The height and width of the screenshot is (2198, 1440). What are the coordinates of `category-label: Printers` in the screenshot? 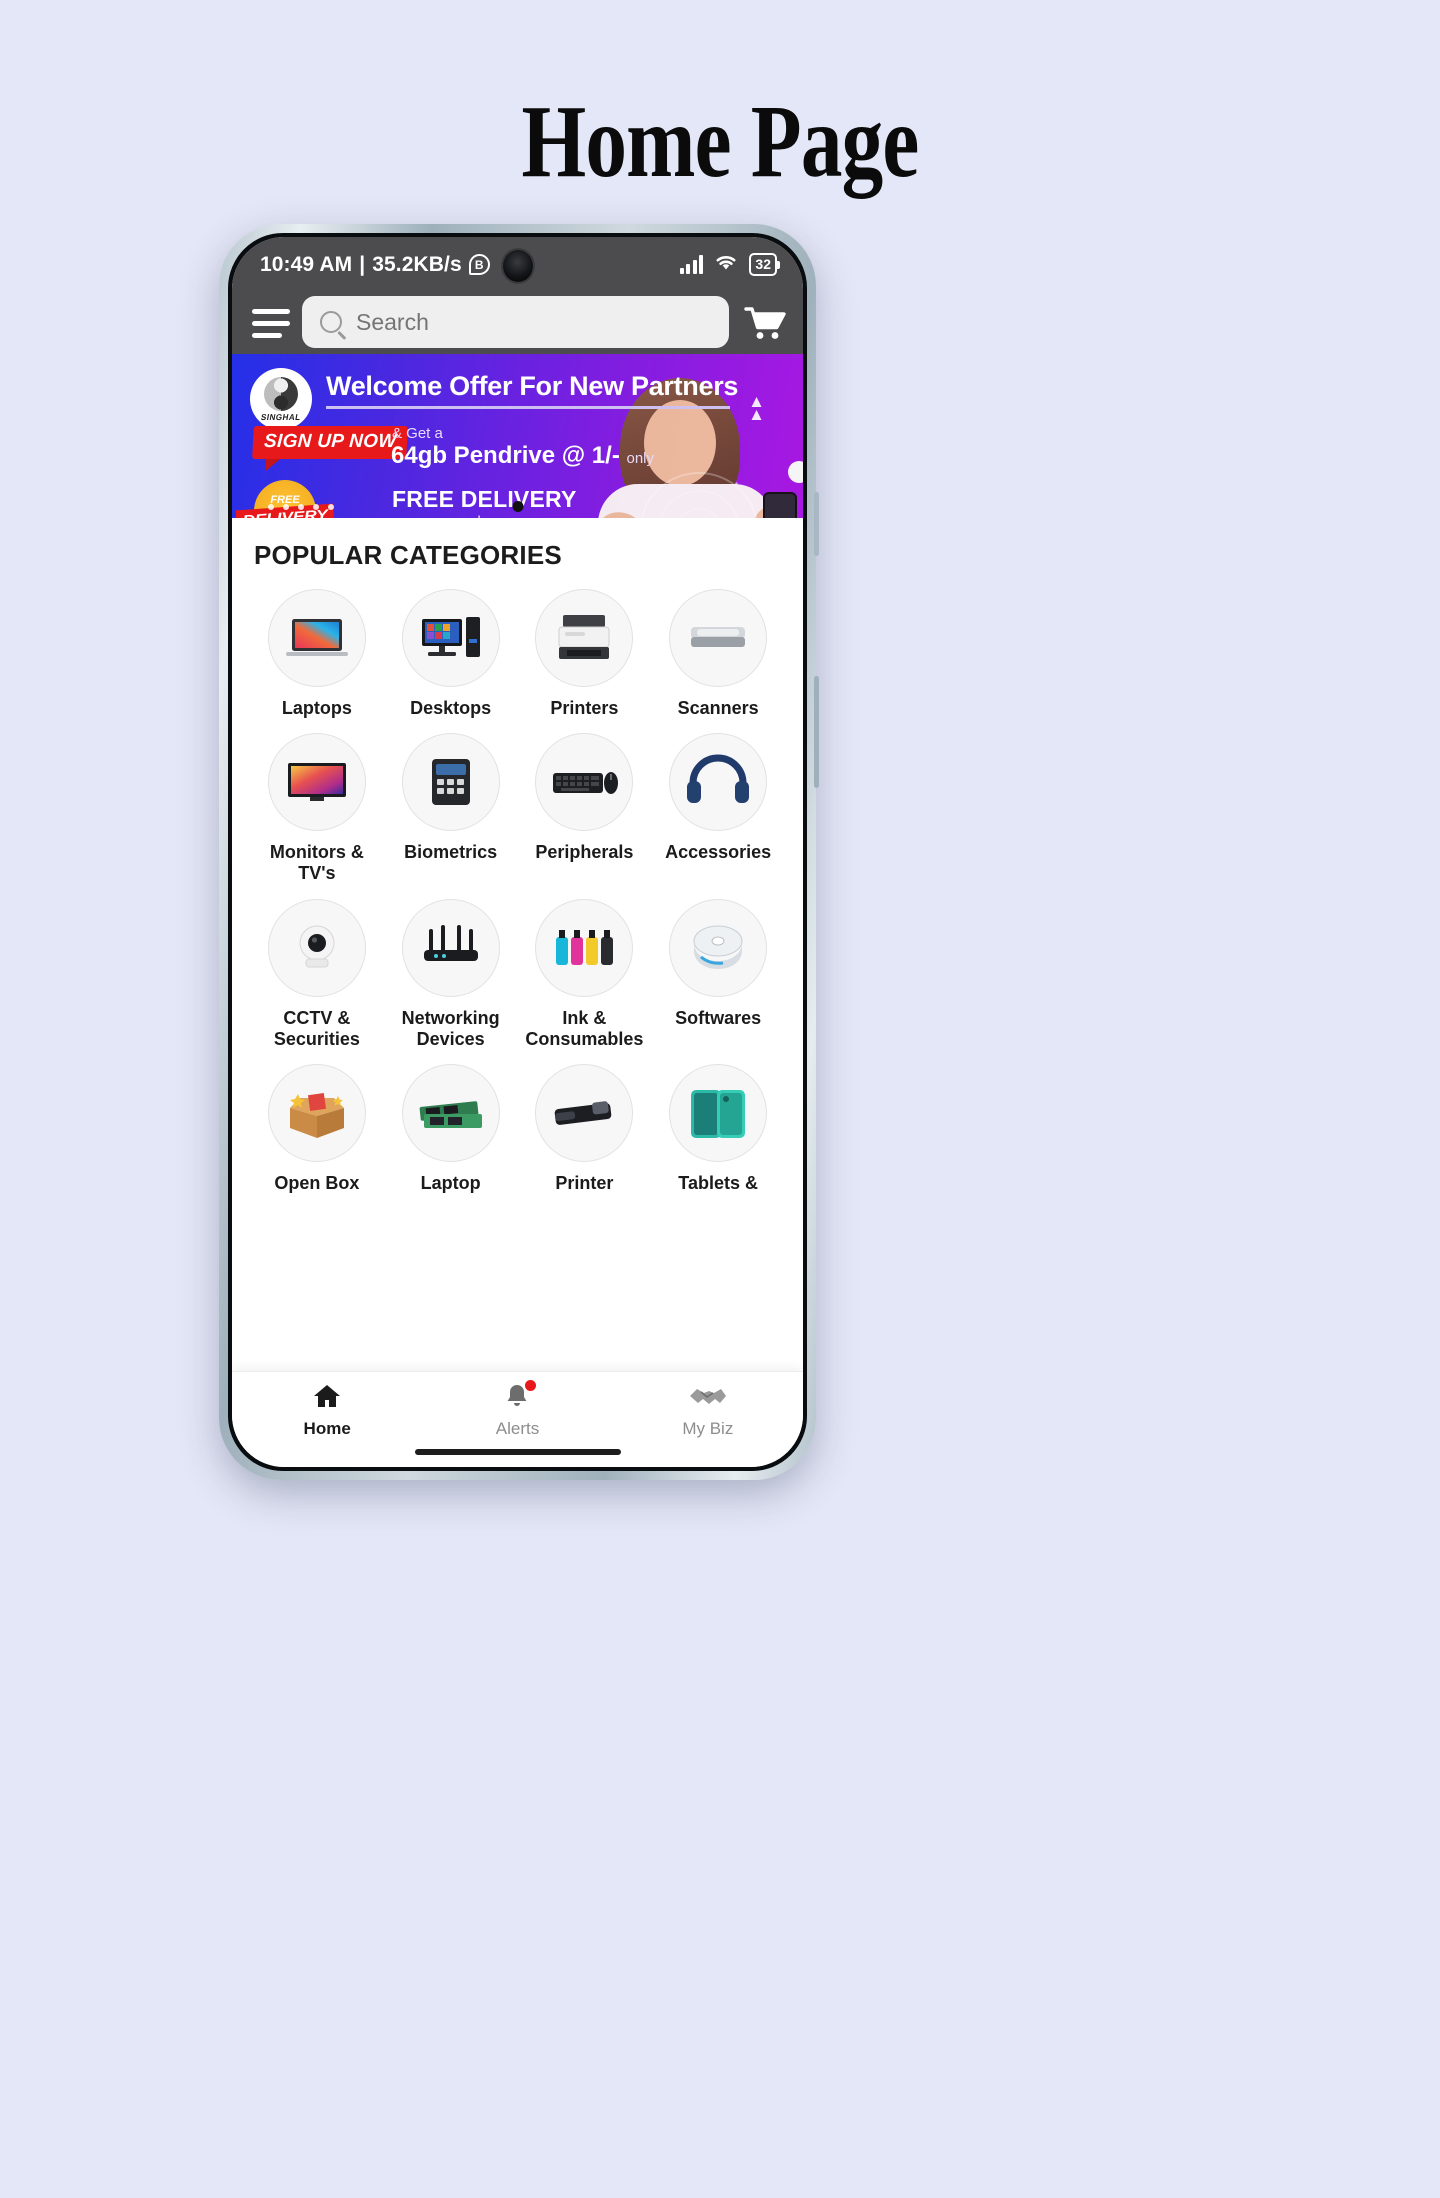 It's located at (584, 708).